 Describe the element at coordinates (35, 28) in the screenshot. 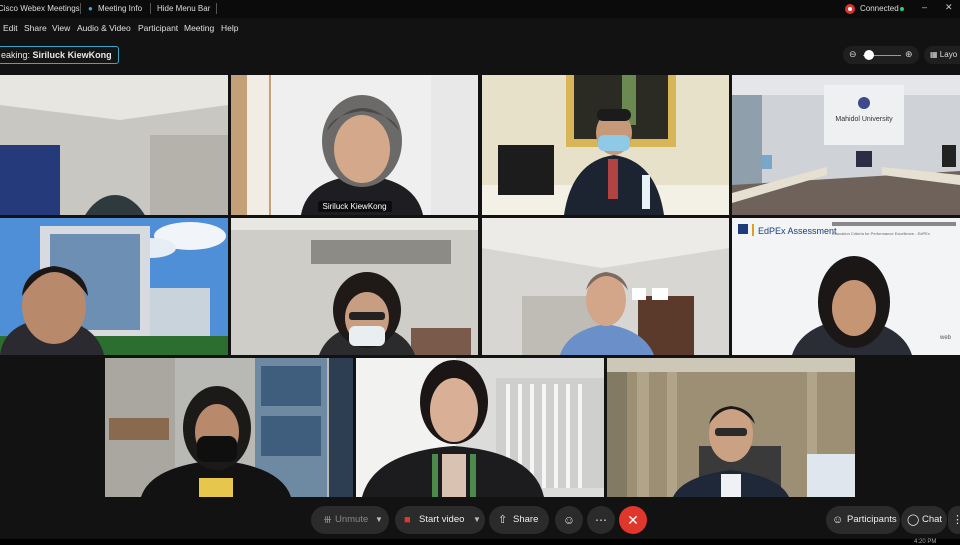

I see `menu-share: Share` at that location.